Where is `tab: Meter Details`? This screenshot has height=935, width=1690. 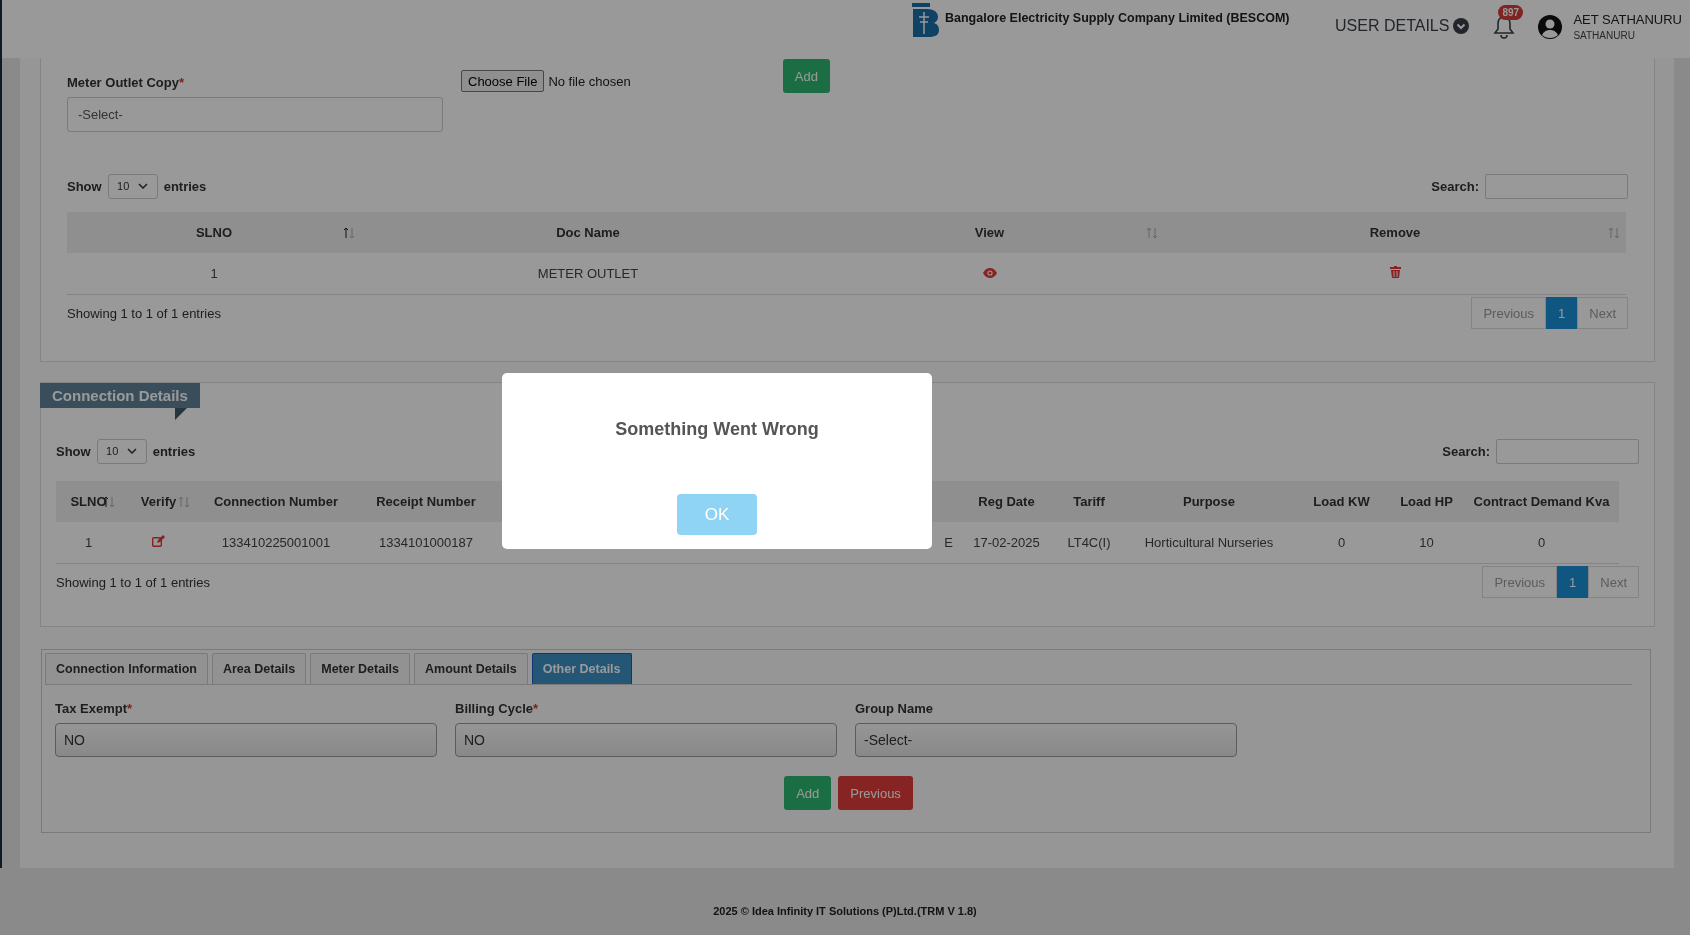 tab: Meter Details is located at coordinates (360, 668).